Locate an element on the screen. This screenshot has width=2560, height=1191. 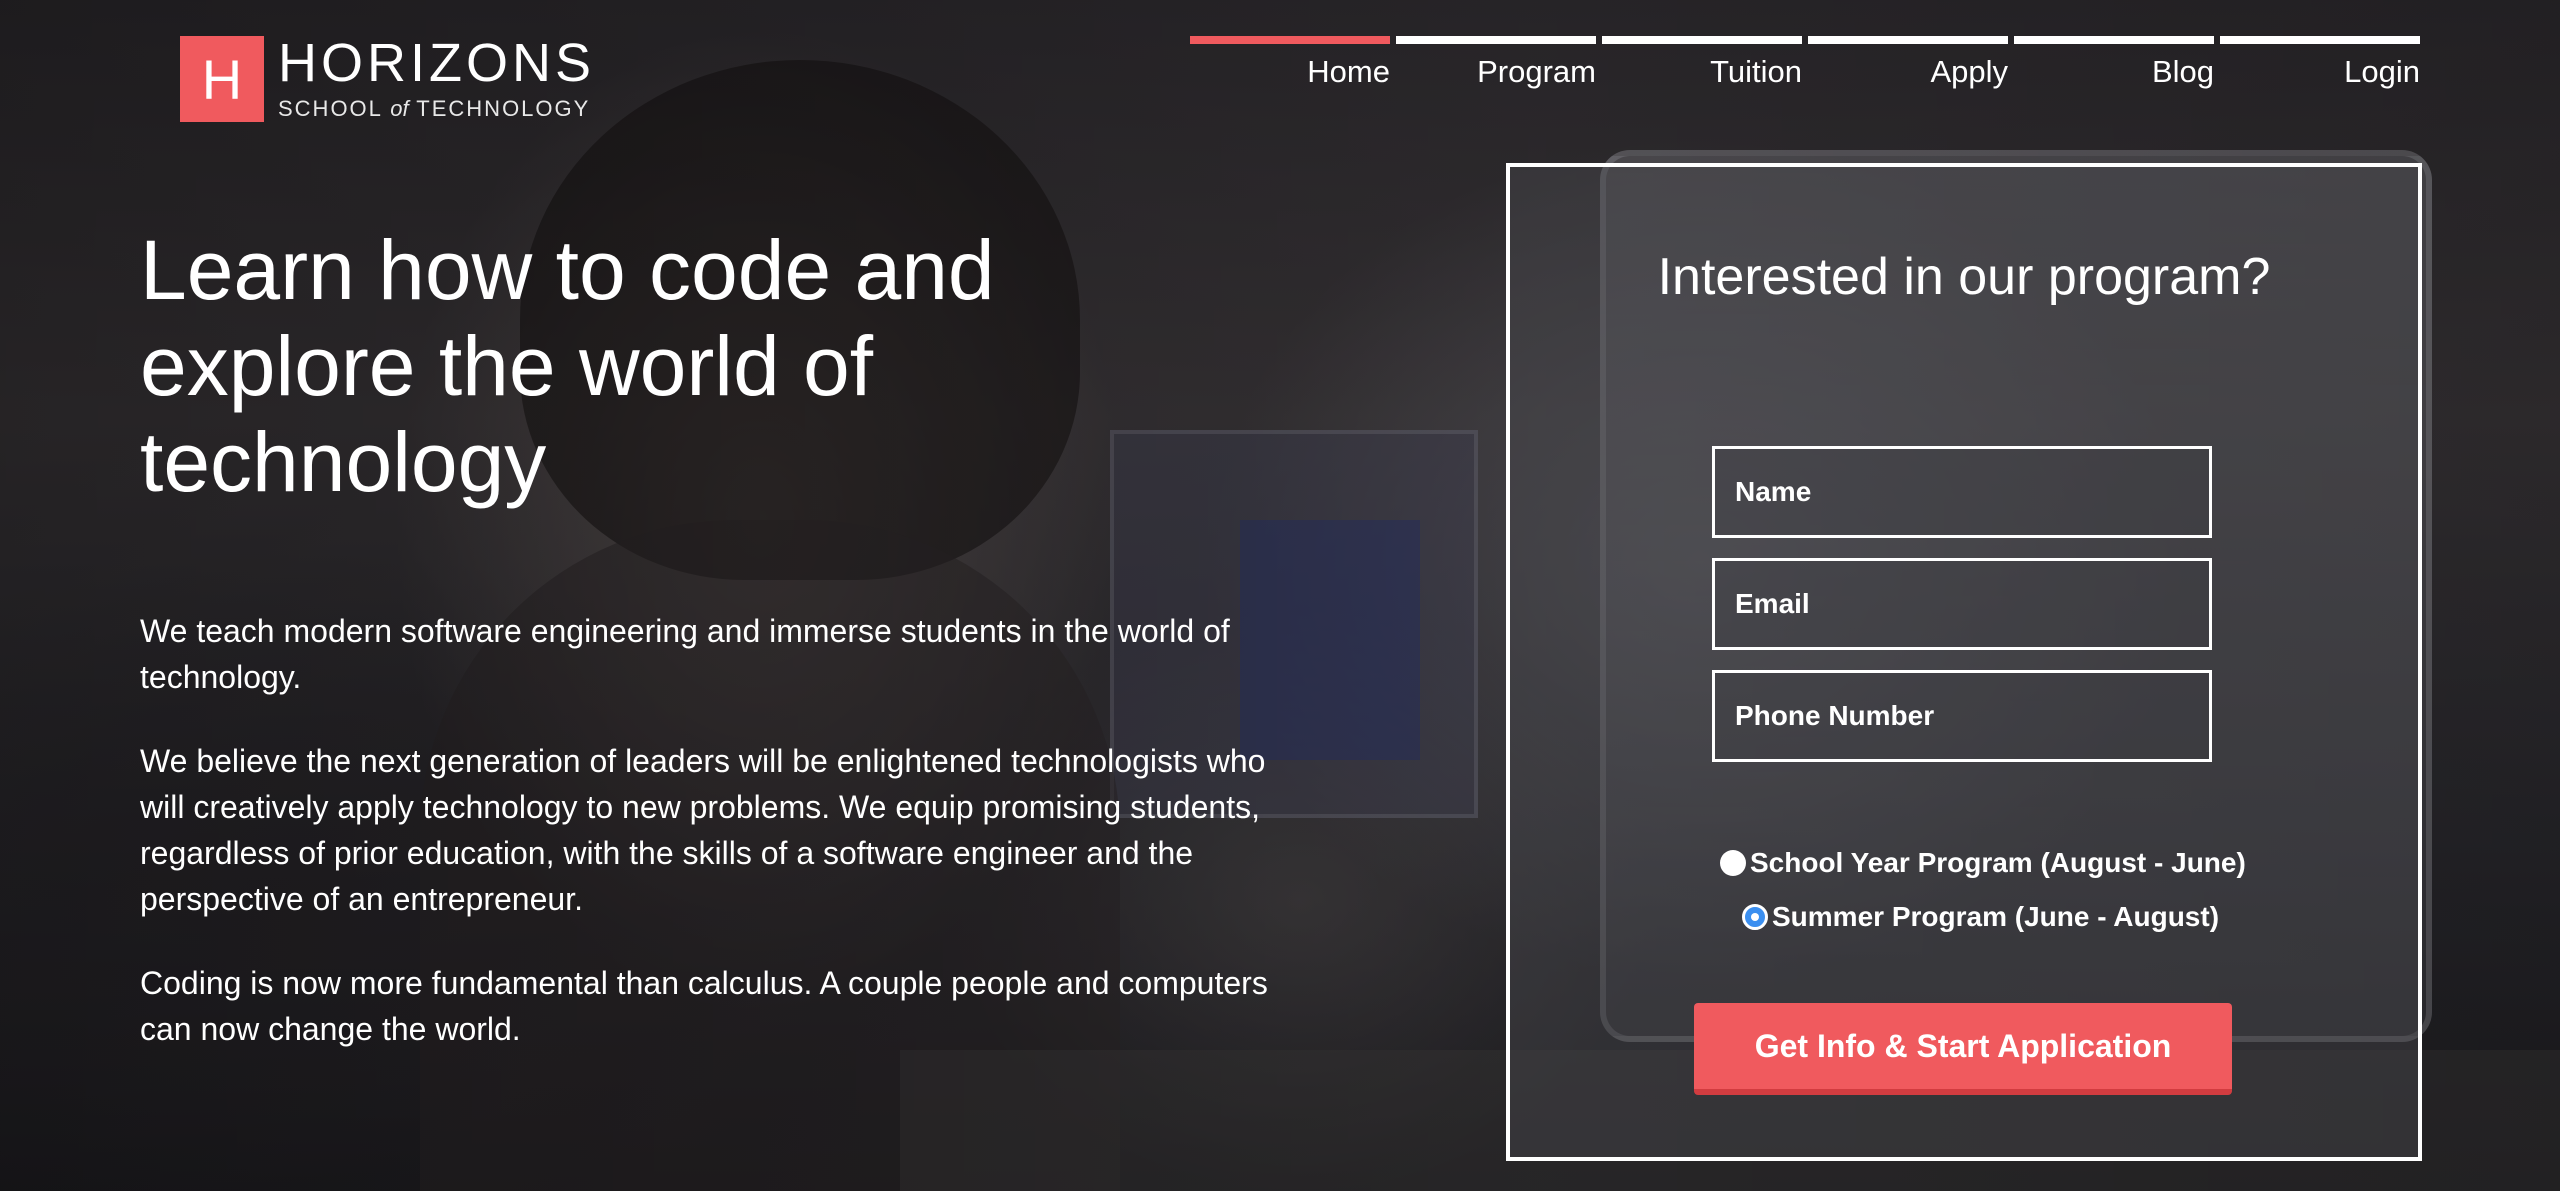
logo-subtitle: SCHOOL of TECHNOLOGY is located at coordinates (436, 109).